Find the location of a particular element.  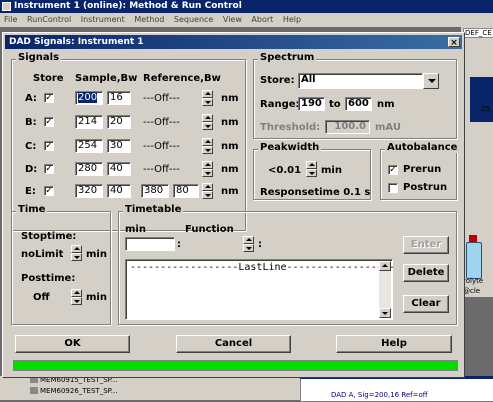

reference-spinner-c is located at coordinates (207, 146).